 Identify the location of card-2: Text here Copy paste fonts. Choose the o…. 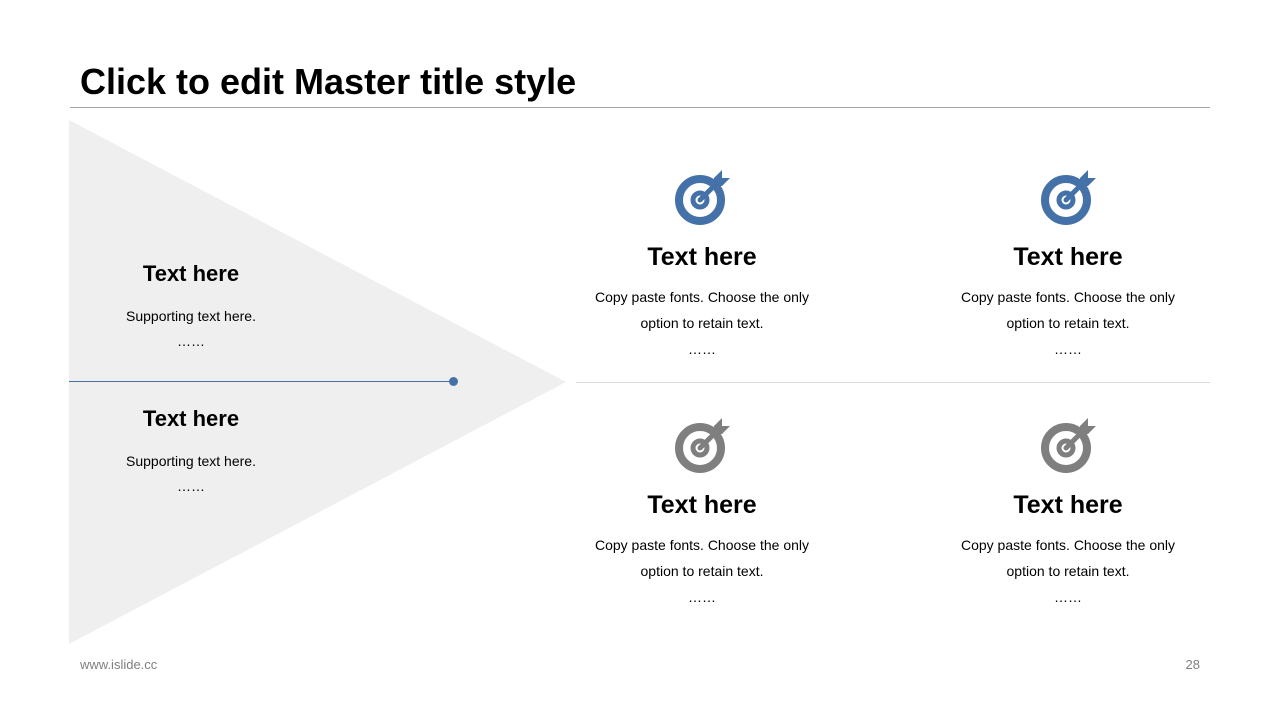
(1068, 262).